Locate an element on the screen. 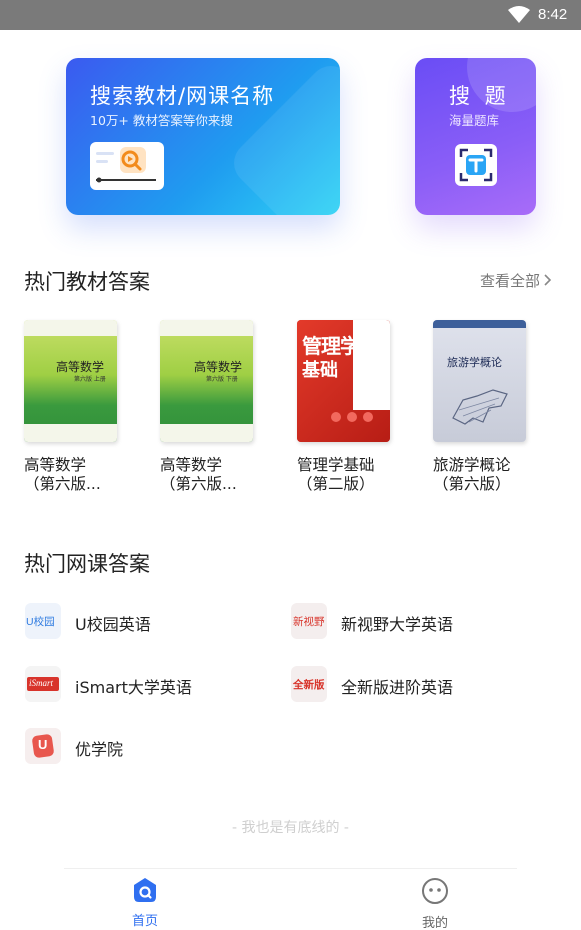  u-campus-logo-icon: U校园 is located at coordinates (43, 621).